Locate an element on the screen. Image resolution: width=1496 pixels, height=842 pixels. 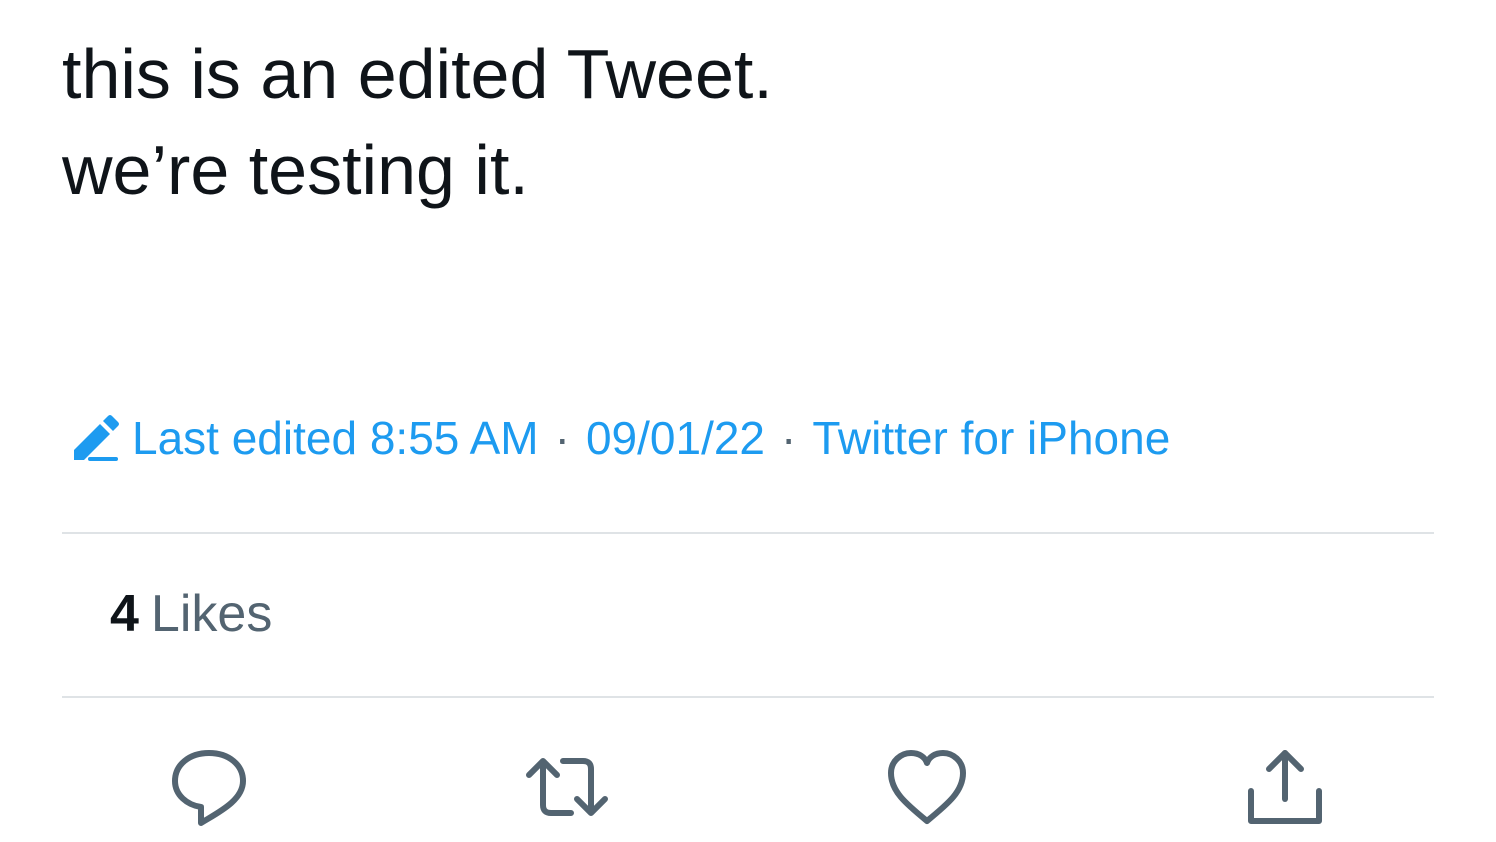
like-button is located at coordinates (927, 789).